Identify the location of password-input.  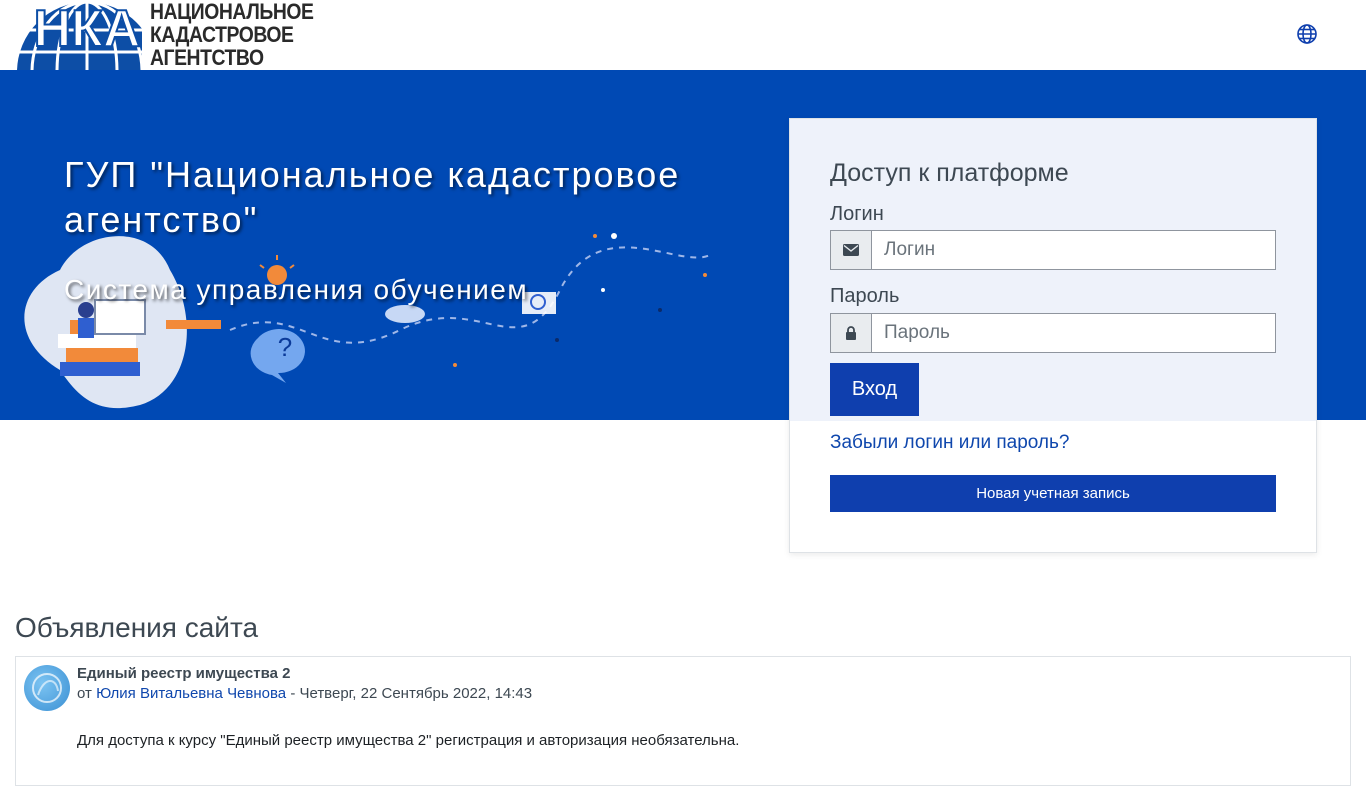
(1073, 333).